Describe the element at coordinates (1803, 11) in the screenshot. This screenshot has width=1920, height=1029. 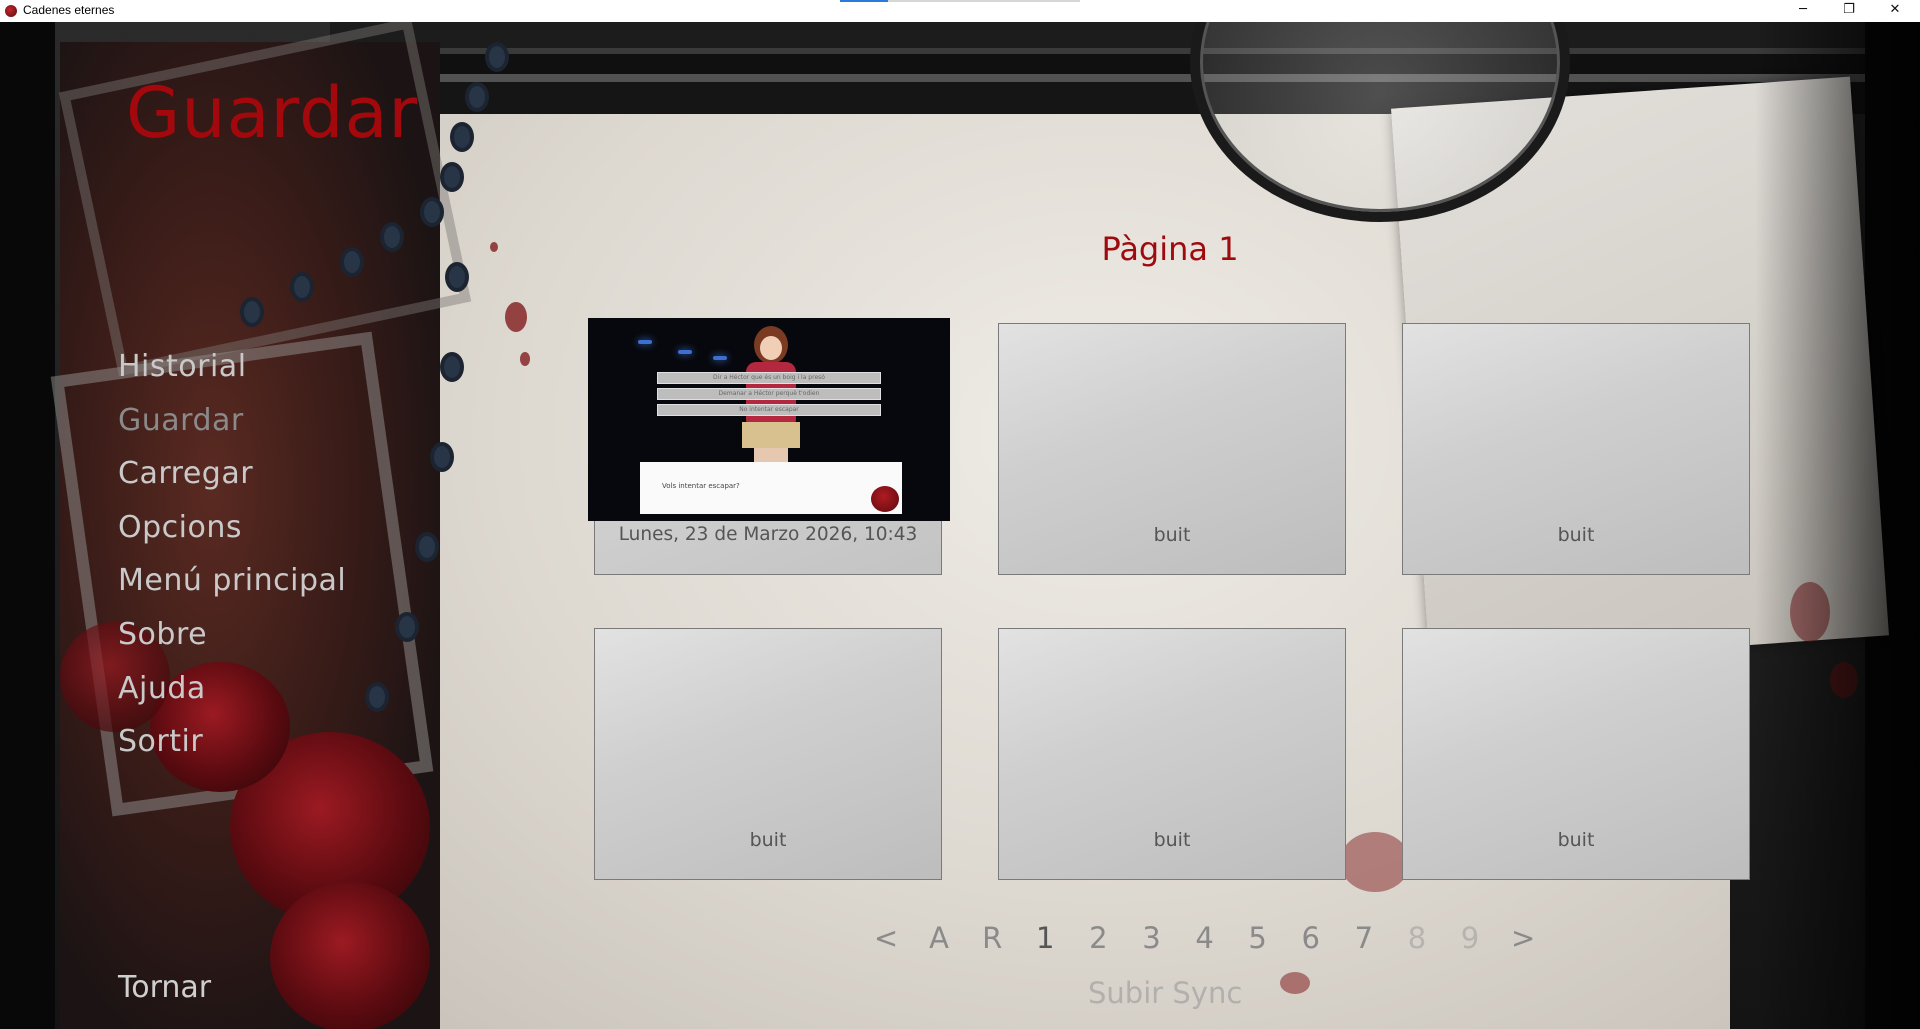
I see `minimize-button: ─` at that location.